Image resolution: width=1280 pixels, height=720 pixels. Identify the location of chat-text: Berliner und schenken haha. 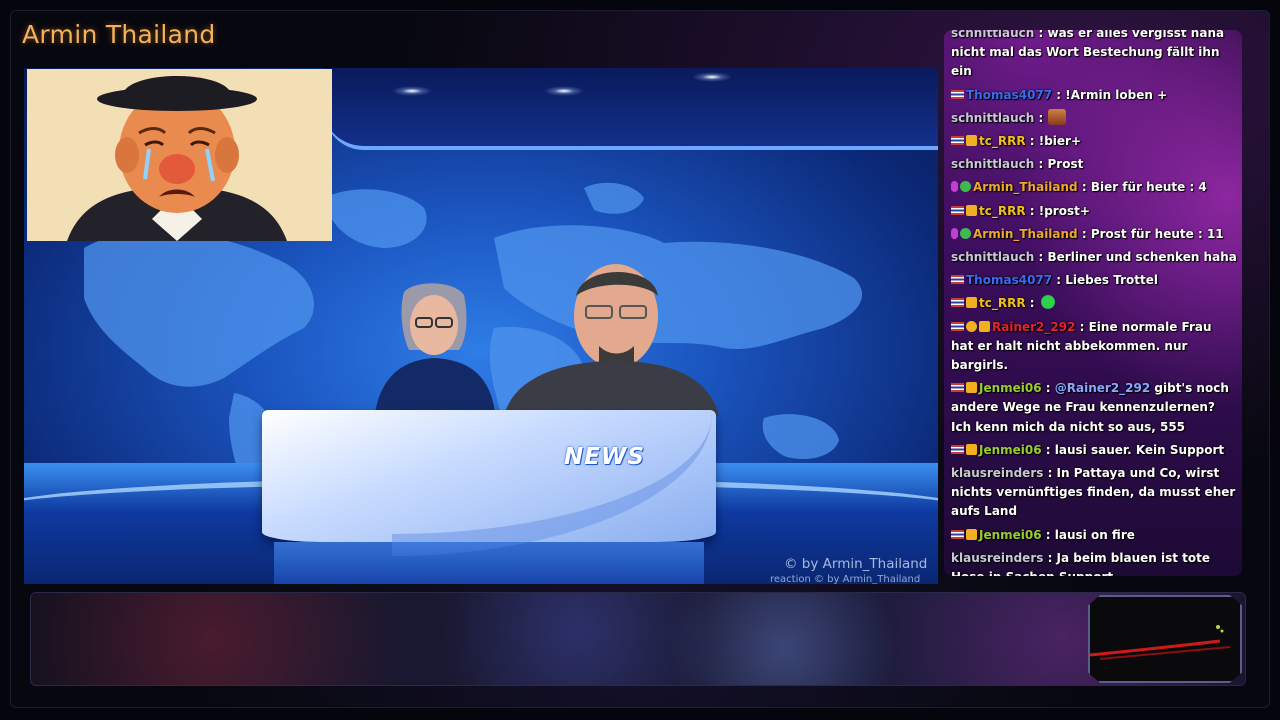
(1142, 257).